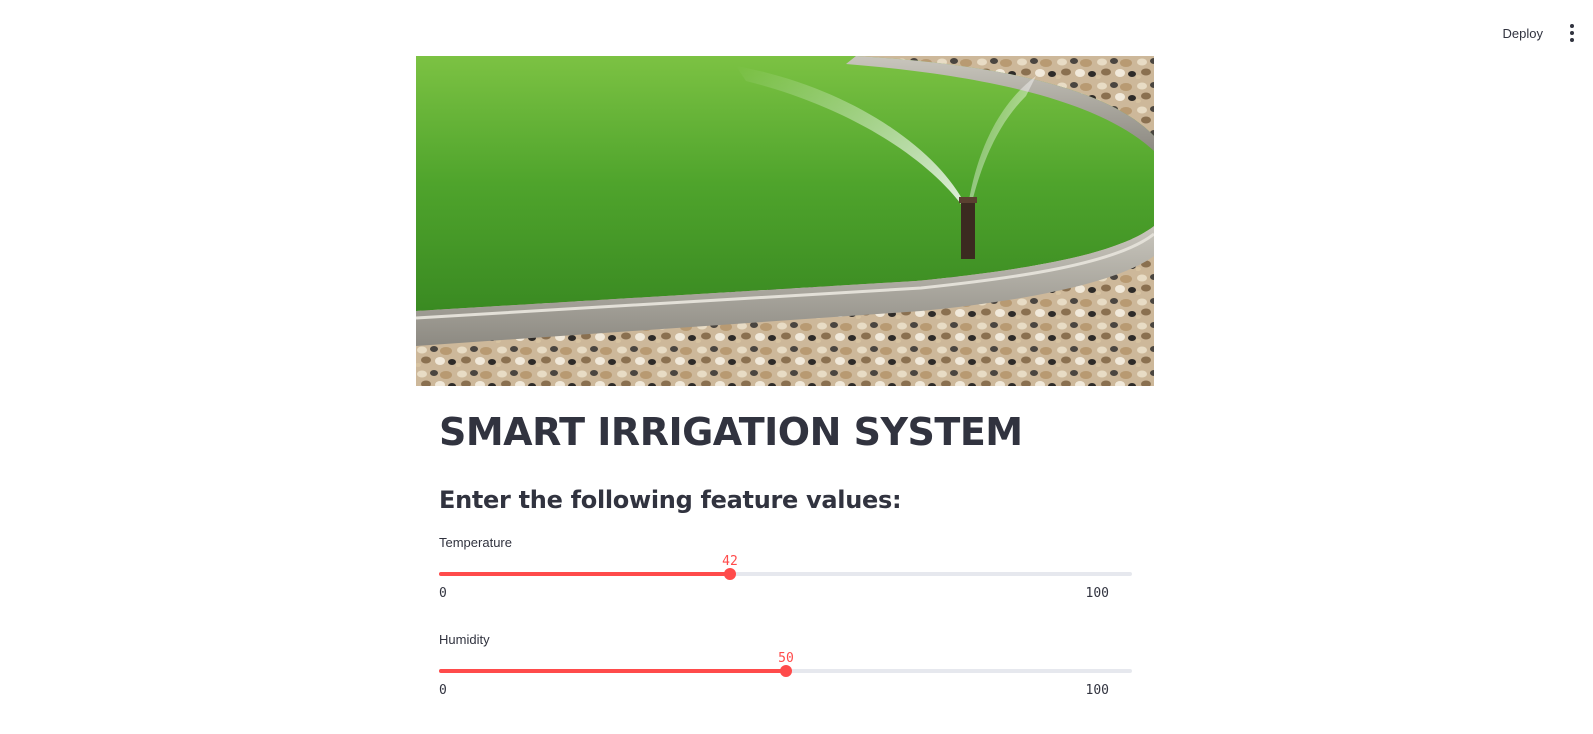 The height and width of the screenshot is (734, 1593). What do you see at coordinates (670, 500) in the screenshot?
I see `section-heading: Enter the following feature values:` at bounding box center [670, 500].